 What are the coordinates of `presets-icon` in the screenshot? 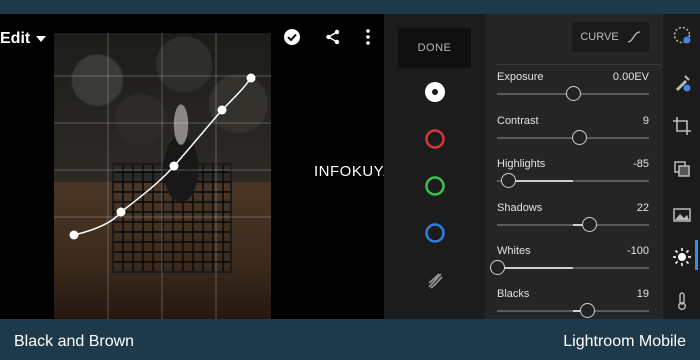 It's located at (681, 168).